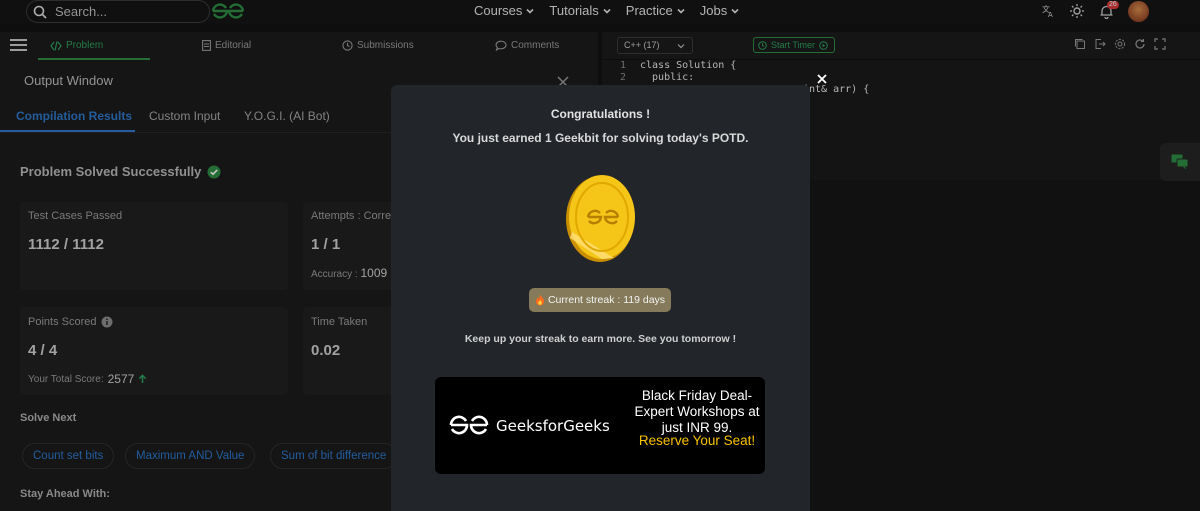 This screenshot has width=1200, height=511. I want to click on total-score-row: Your Total Score: 2577, so click(87, 379).